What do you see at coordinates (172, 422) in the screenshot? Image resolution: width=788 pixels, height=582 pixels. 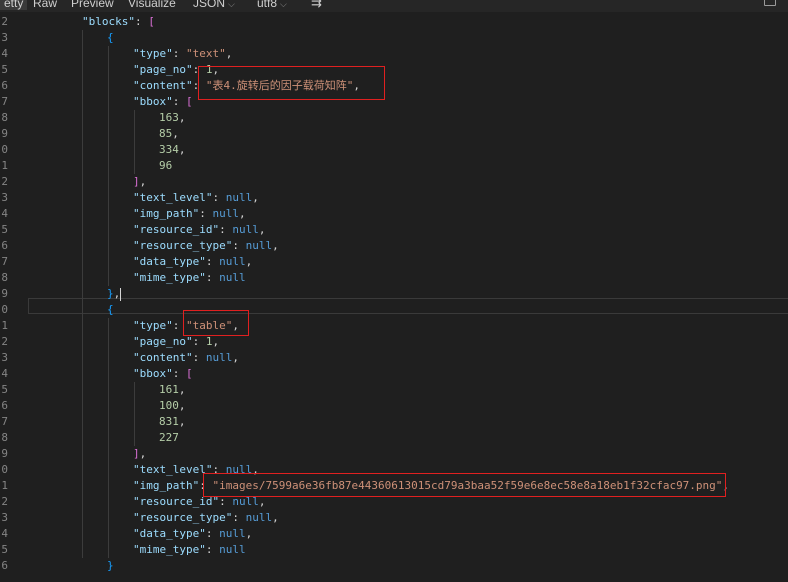 I see `code-line: 831,` at bounding box center [172, 422].